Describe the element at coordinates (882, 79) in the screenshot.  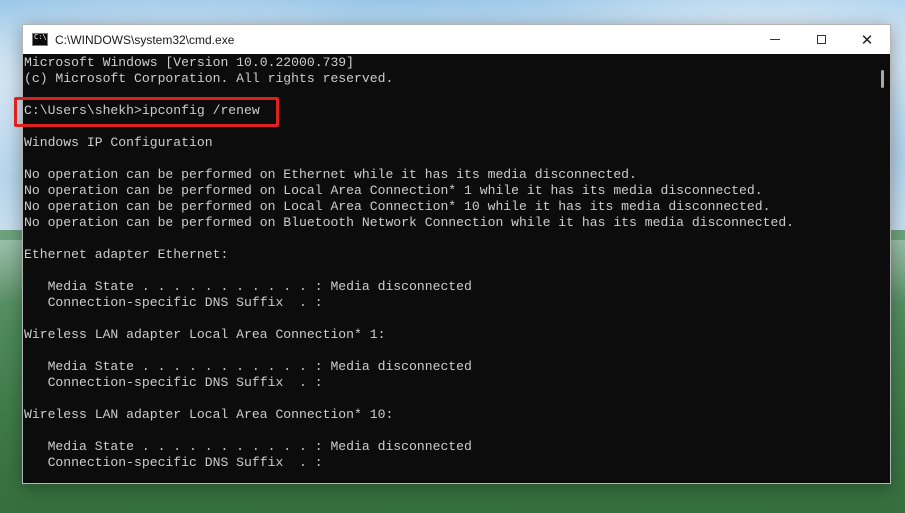
I see `scroll-thumb` at that location.